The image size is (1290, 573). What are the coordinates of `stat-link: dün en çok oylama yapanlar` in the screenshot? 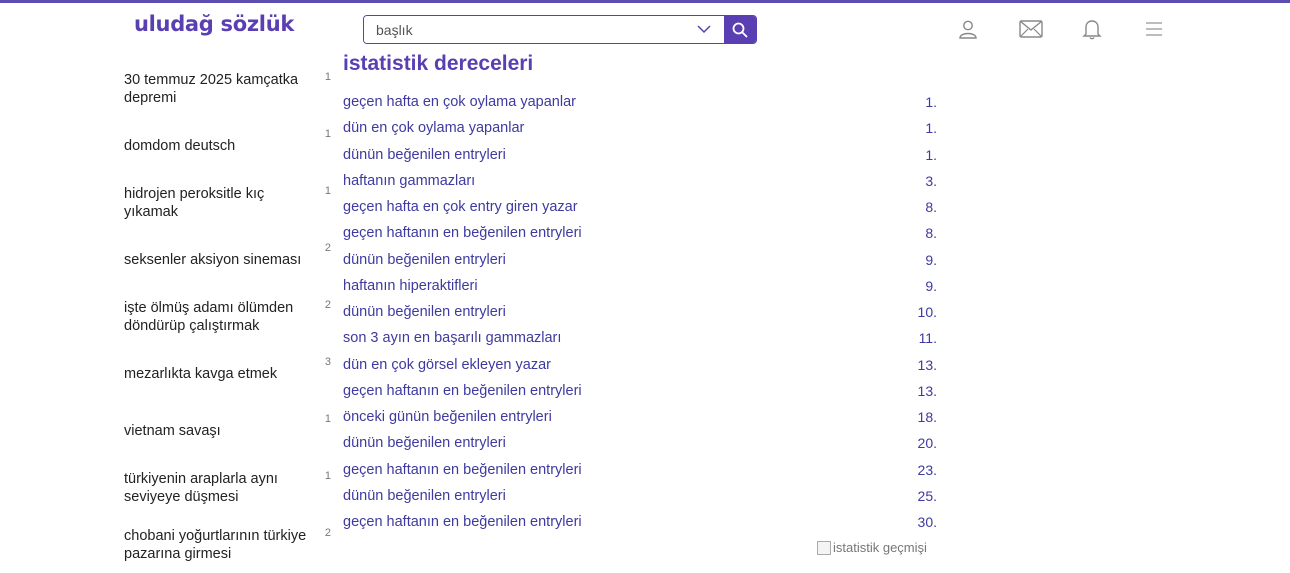 It's located at (433, 128).